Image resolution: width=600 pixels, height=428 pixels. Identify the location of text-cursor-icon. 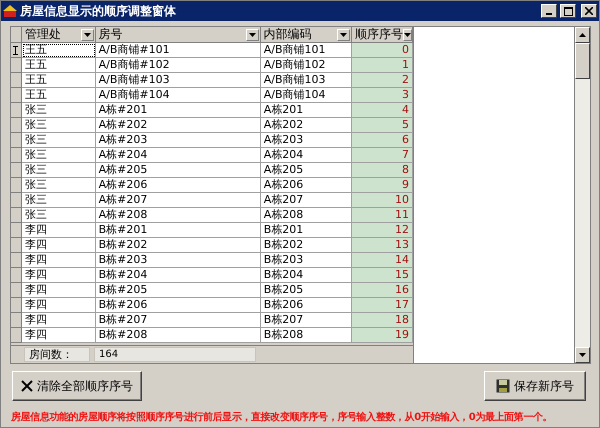
(15, 50).